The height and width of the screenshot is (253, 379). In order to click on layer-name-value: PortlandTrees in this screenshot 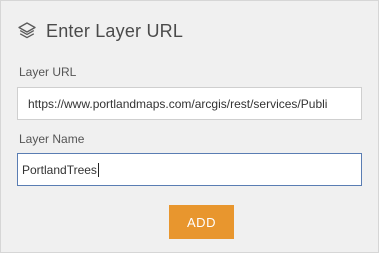, I will do `click(59, 169)`.